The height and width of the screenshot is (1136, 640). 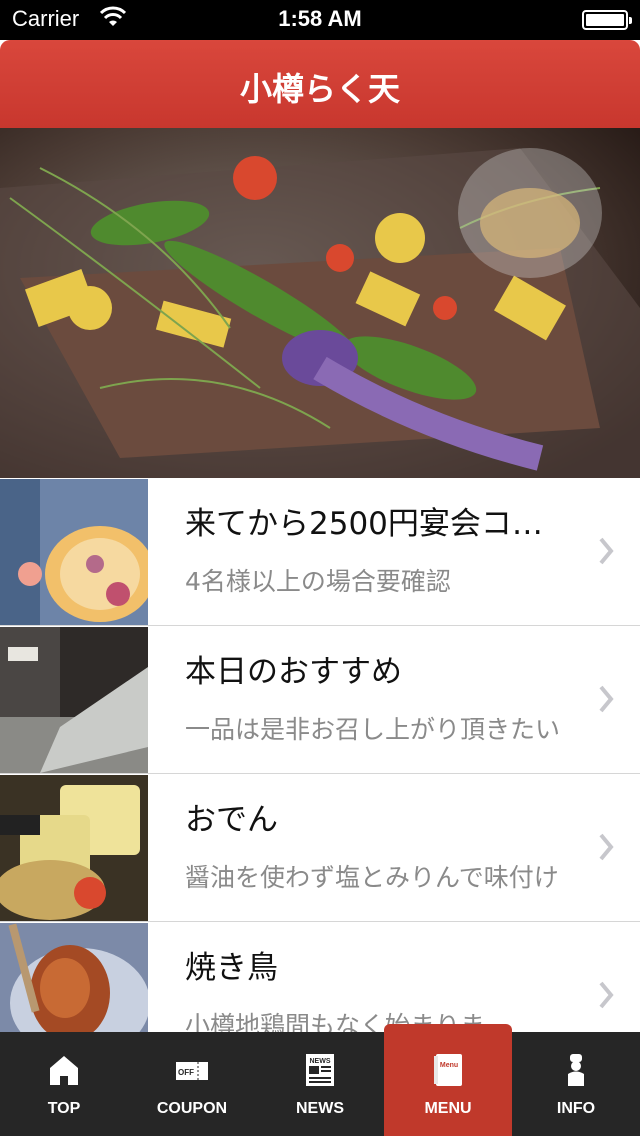 I want to click on list-item: 来てから2500円宴会コ… 4名様以上の場合要確認, so click(x=320, y=552).